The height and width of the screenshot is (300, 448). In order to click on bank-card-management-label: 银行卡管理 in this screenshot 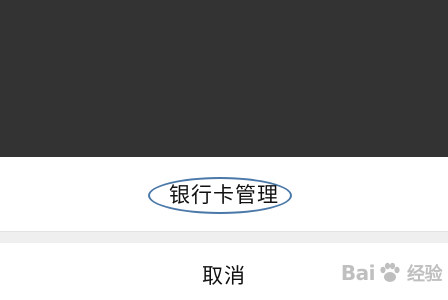, I will do `click(224, 195)`.